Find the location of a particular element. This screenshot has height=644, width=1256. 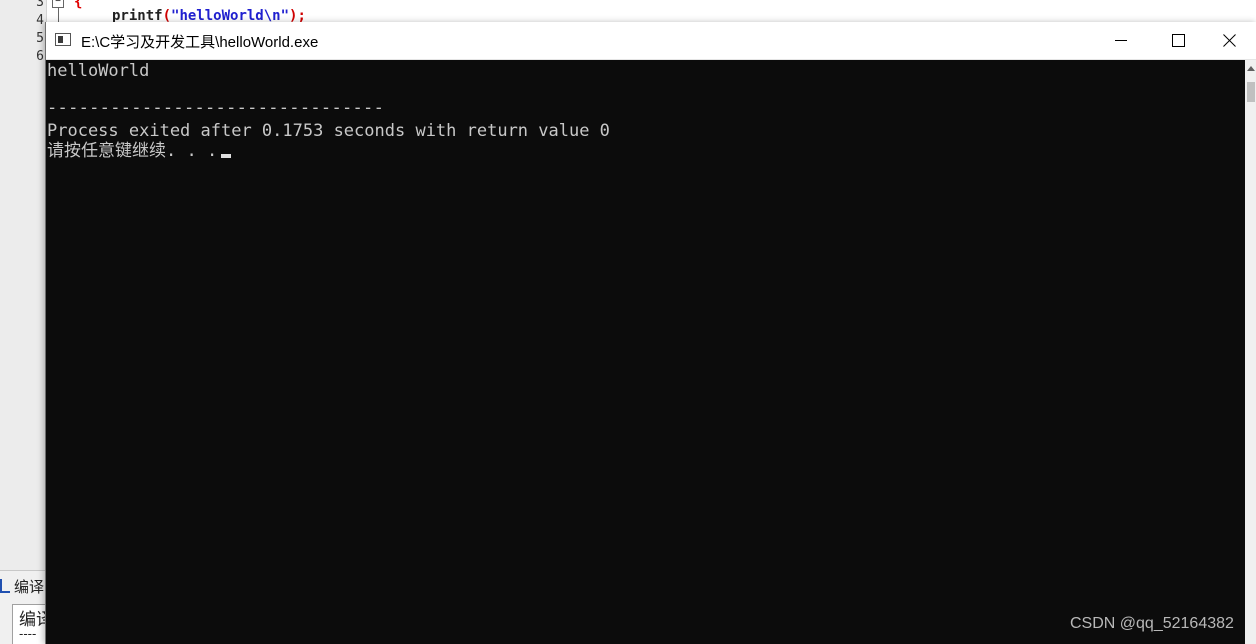

console-line-output: helloWorld is located at coordinates (98, 71).